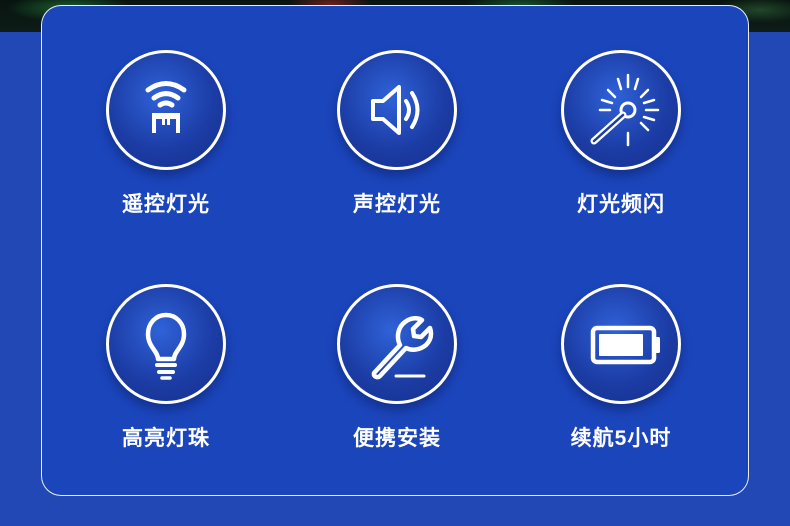  Describe the element at coordinates (625, 110) in the screenshot. I see `strobe-icon` at that location.